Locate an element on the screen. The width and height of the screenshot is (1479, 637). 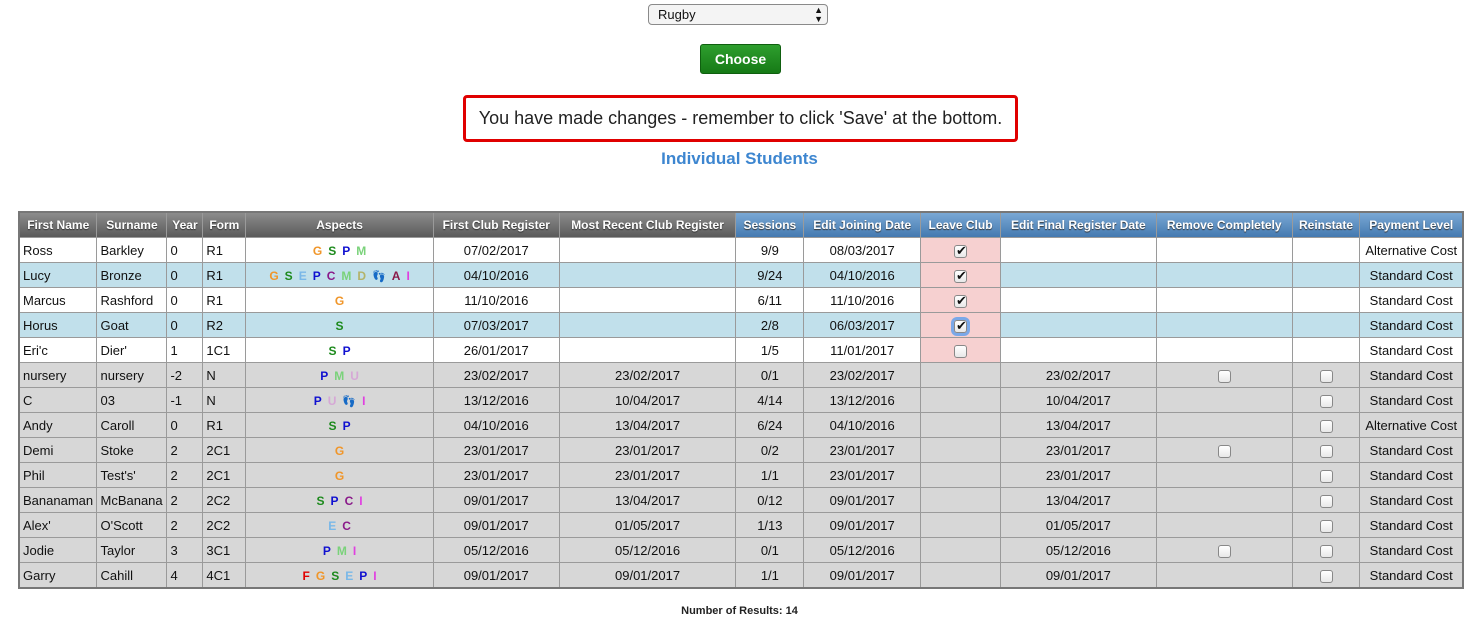
col-reinstate: Reinstate is located at coordinates (1326, 224).